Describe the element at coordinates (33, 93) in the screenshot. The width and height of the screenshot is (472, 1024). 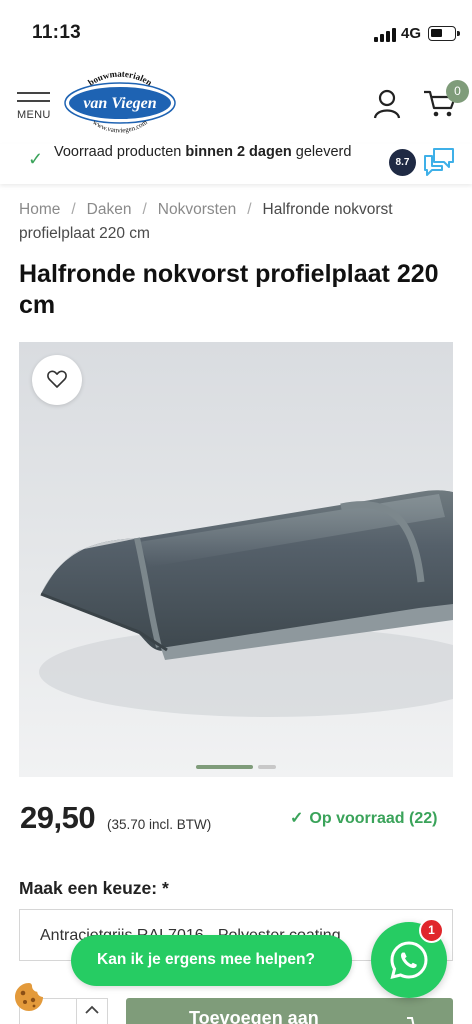
I see `hamburger-icon` at that location.